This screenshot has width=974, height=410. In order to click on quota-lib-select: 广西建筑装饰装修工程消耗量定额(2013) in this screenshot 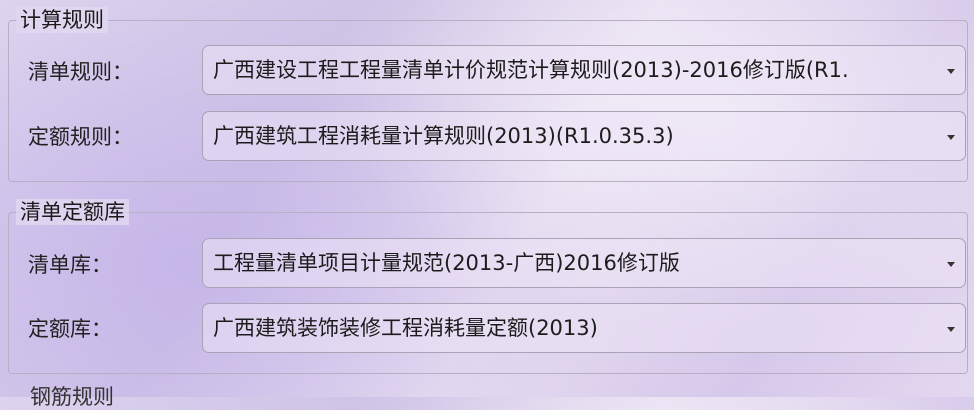, I will do `click(584, 328)`.